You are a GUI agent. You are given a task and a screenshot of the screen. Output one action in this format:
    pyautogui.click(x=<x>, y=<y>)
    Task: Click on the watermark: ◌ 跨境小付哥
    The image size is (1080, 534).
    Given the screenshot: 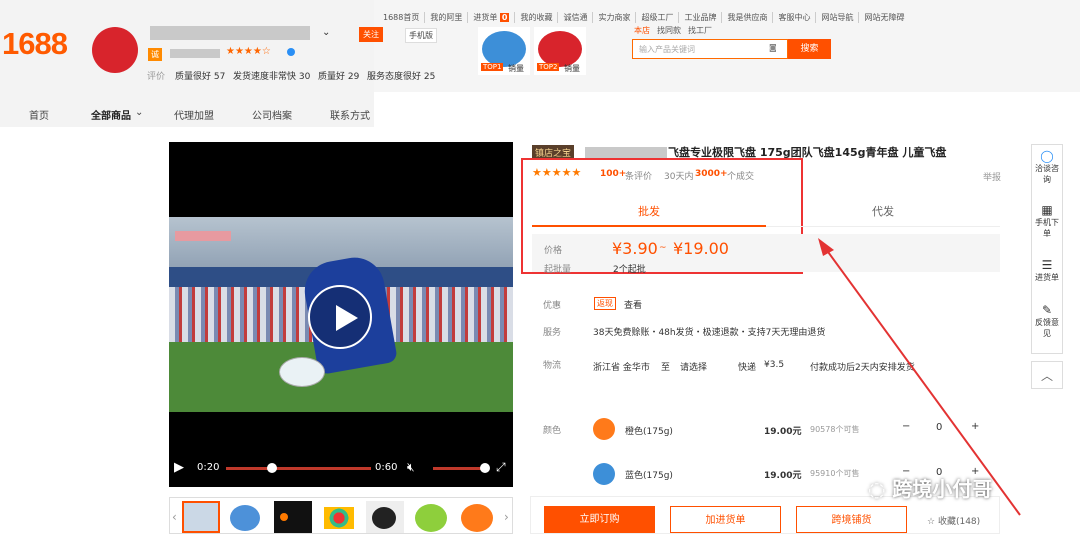 What is the action you would take?
    pyautogui.click(x=930, y=487)
    